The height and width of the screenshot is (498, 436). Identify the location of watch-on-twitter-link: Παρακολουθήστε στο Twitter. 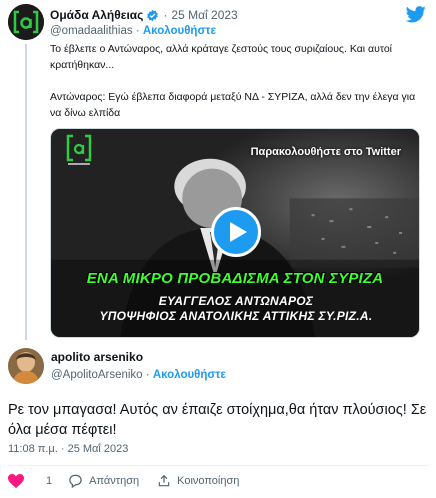
(326, 152).